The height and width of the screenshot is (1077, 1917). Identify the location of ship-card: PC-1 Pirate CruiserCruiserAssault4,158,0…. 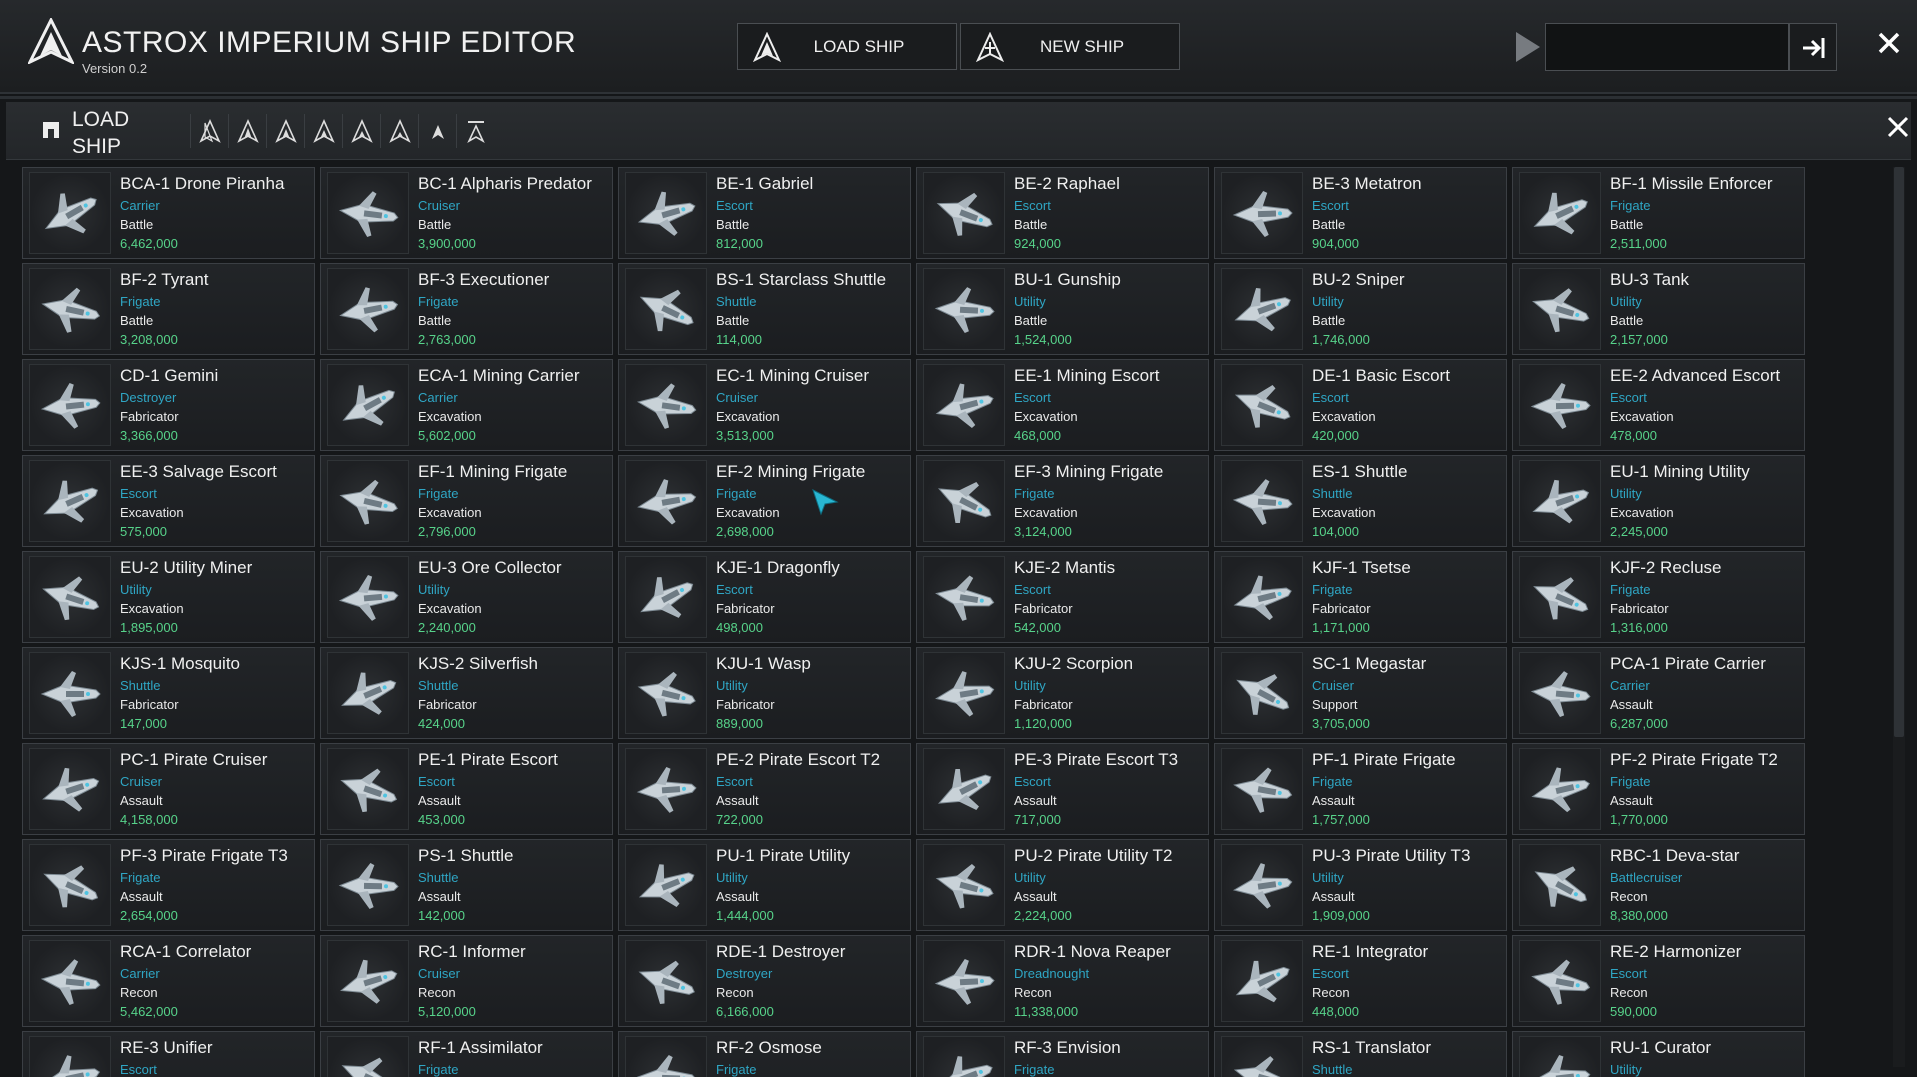
(168, 789).